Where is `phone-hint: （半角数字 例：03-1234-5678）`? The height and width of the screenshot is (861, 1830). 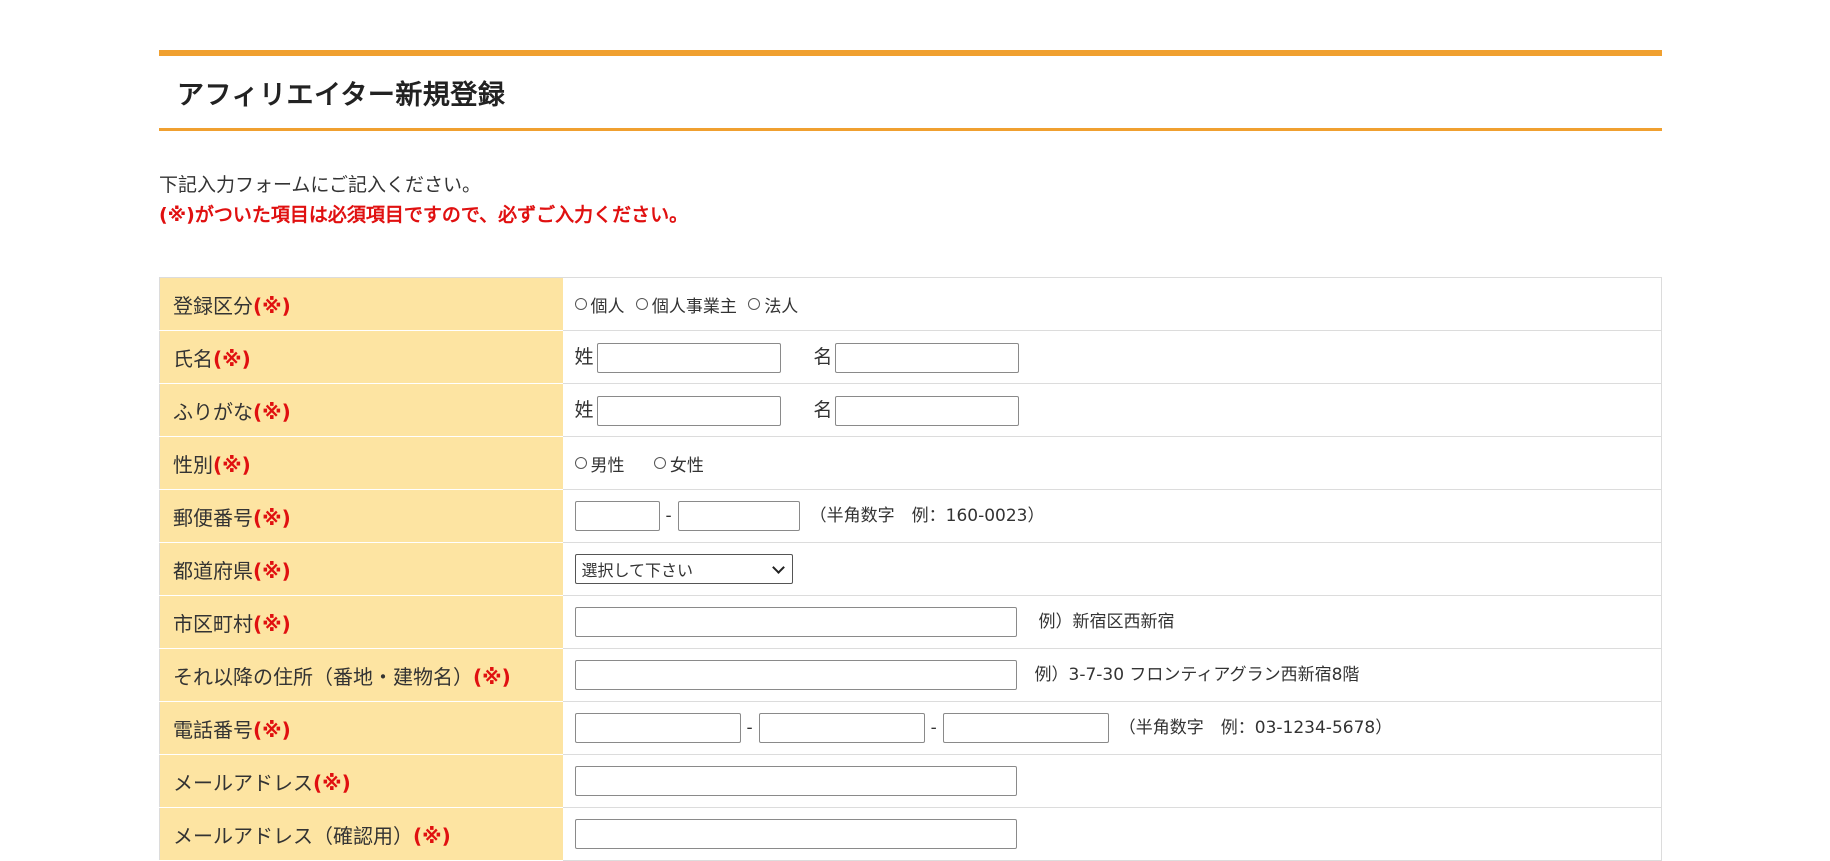
phone-hint: （半角数字 例：03-1234-5678） is located at coordinates (1255, 728).